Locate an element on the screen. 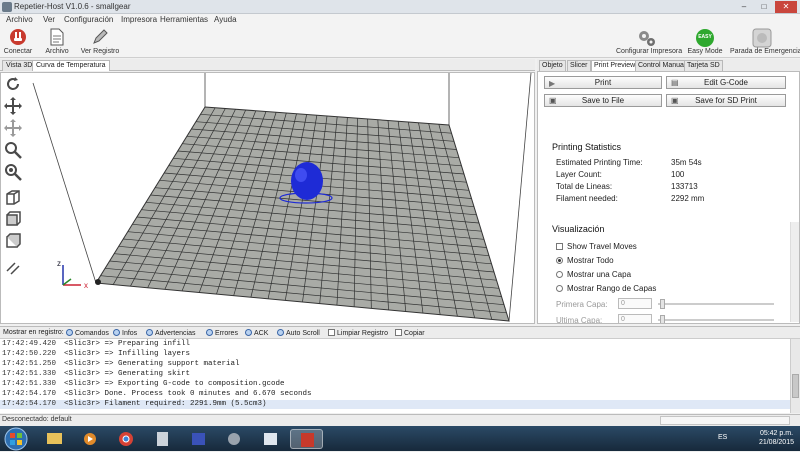 The image size is (800, 452). panel-scrollbar is located at coordinates (794, 272).